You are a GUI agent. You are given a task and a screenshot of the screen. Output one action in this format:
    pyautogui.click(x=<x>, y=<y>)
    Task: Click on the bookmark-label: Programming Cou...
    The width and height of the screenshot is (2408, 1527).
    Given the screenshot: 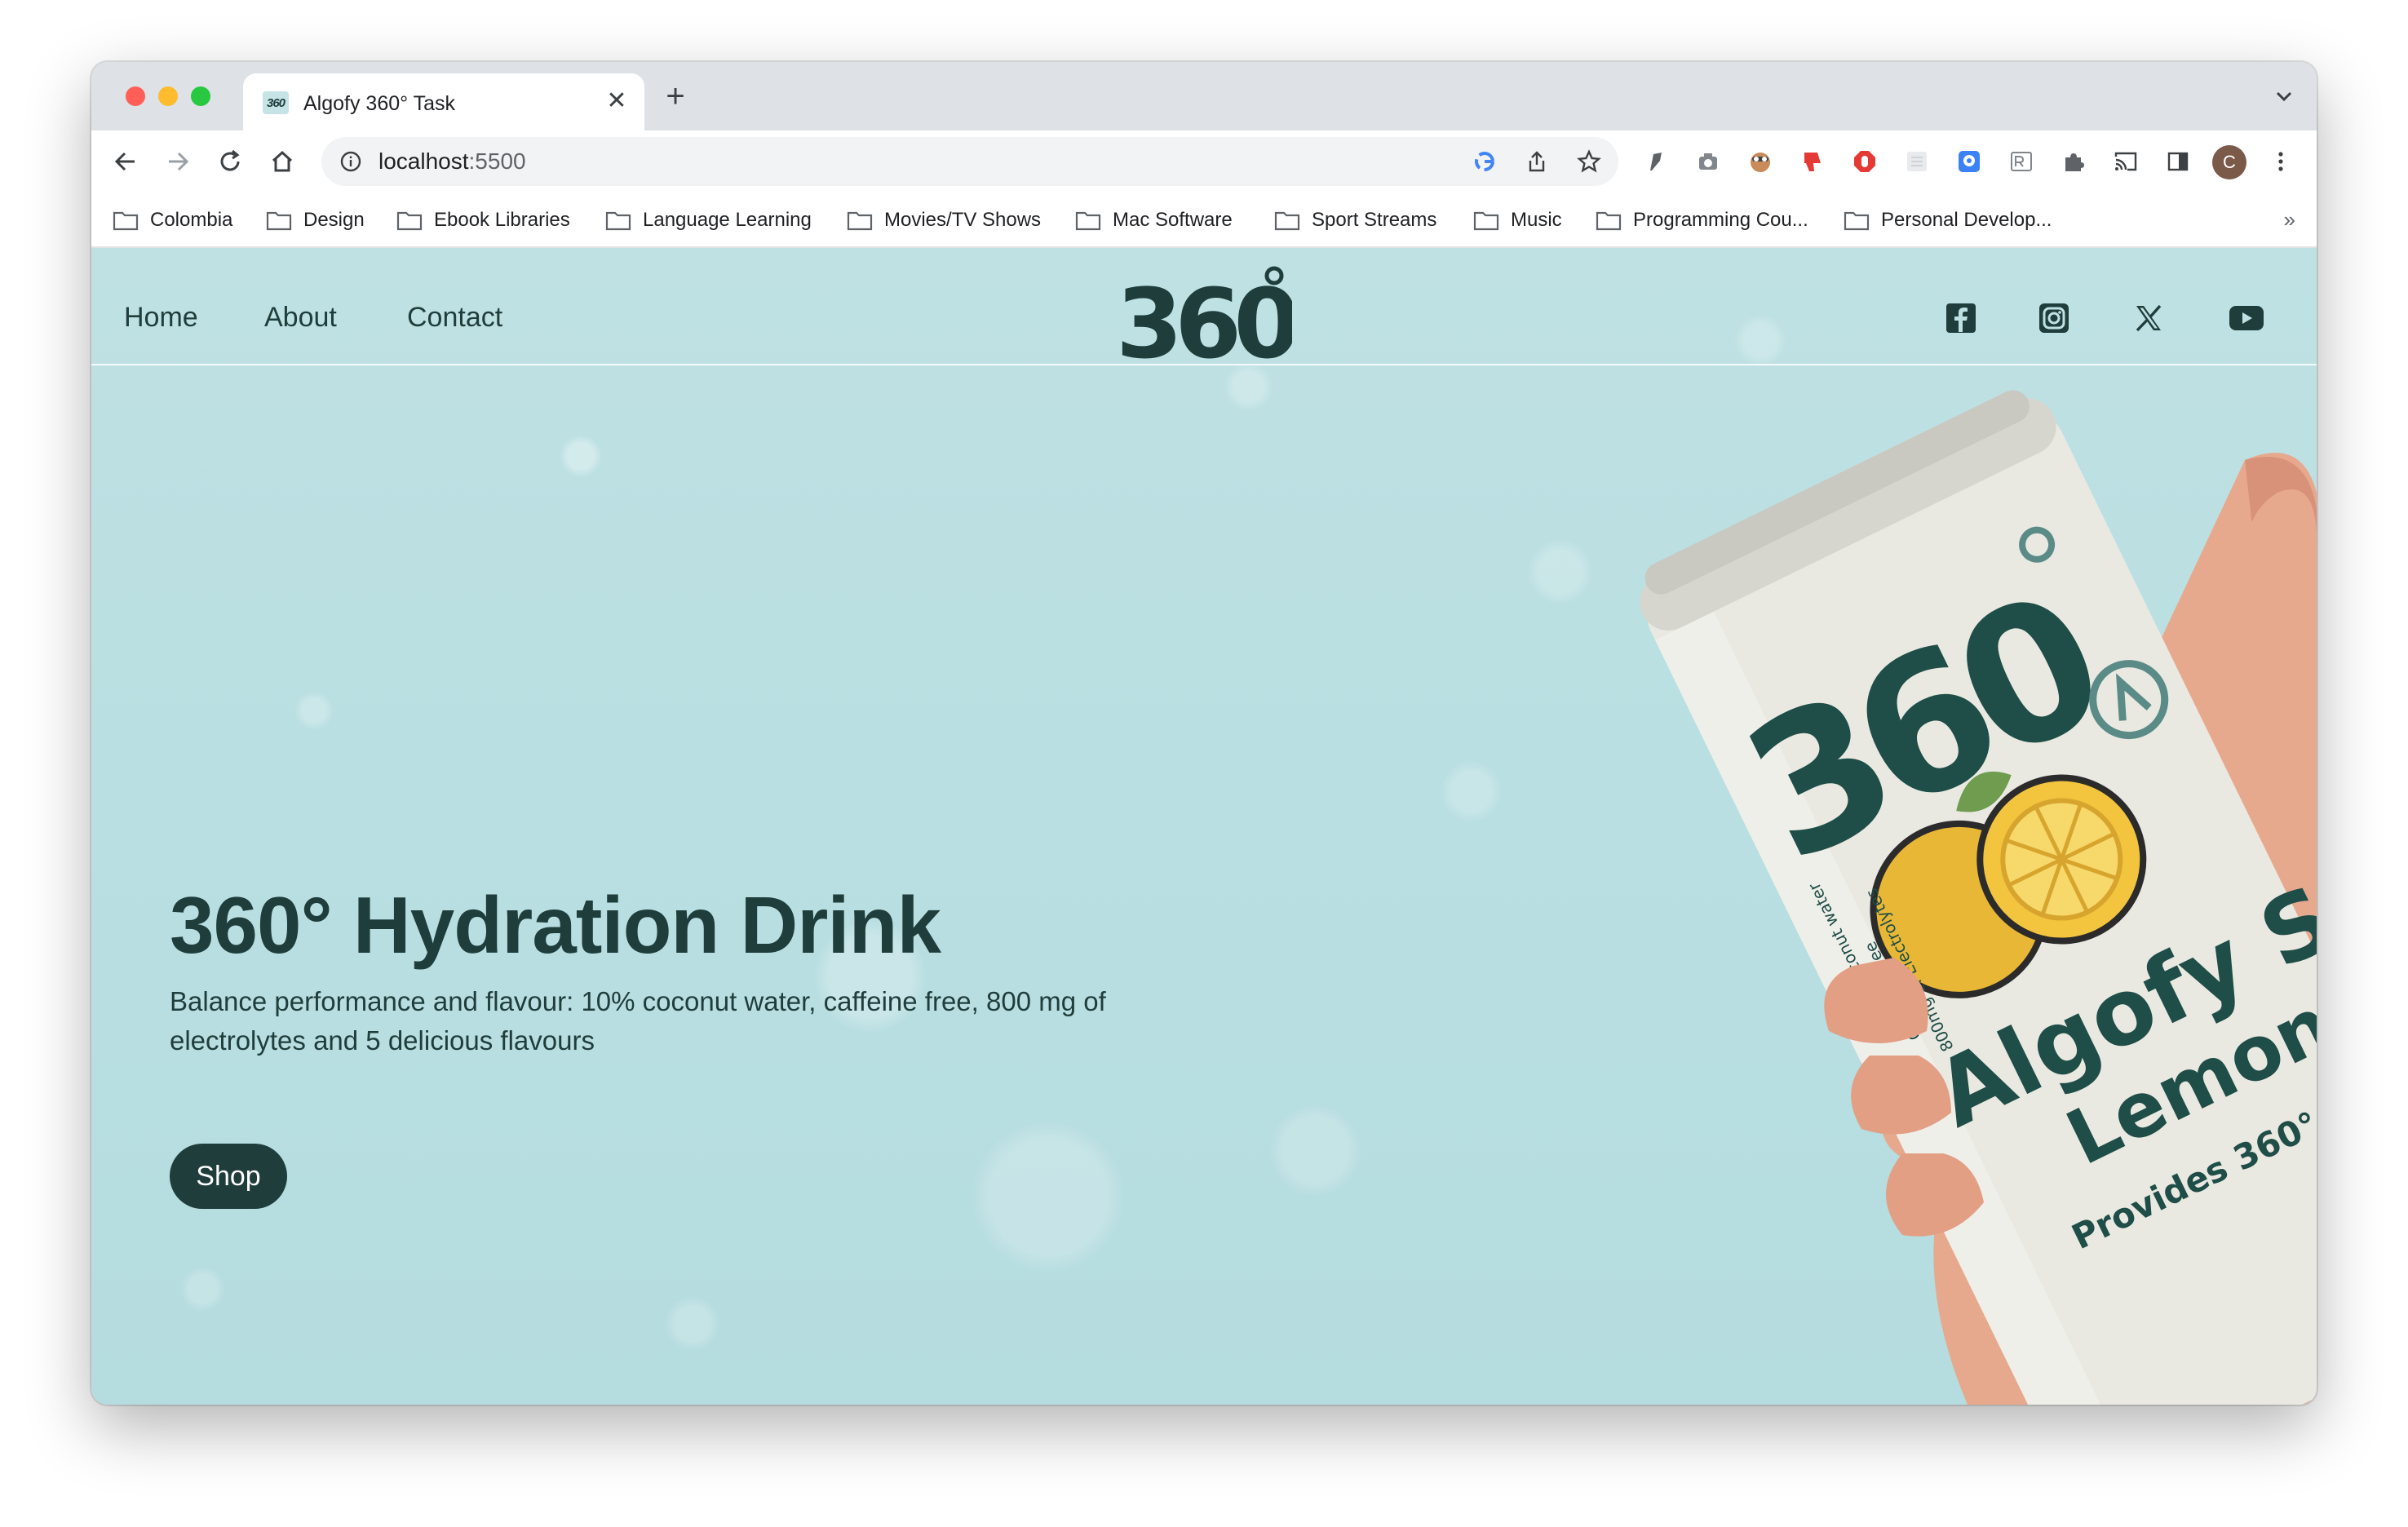 What is the action you would take?
    pyautogui.click(x=1720, y=220)
    